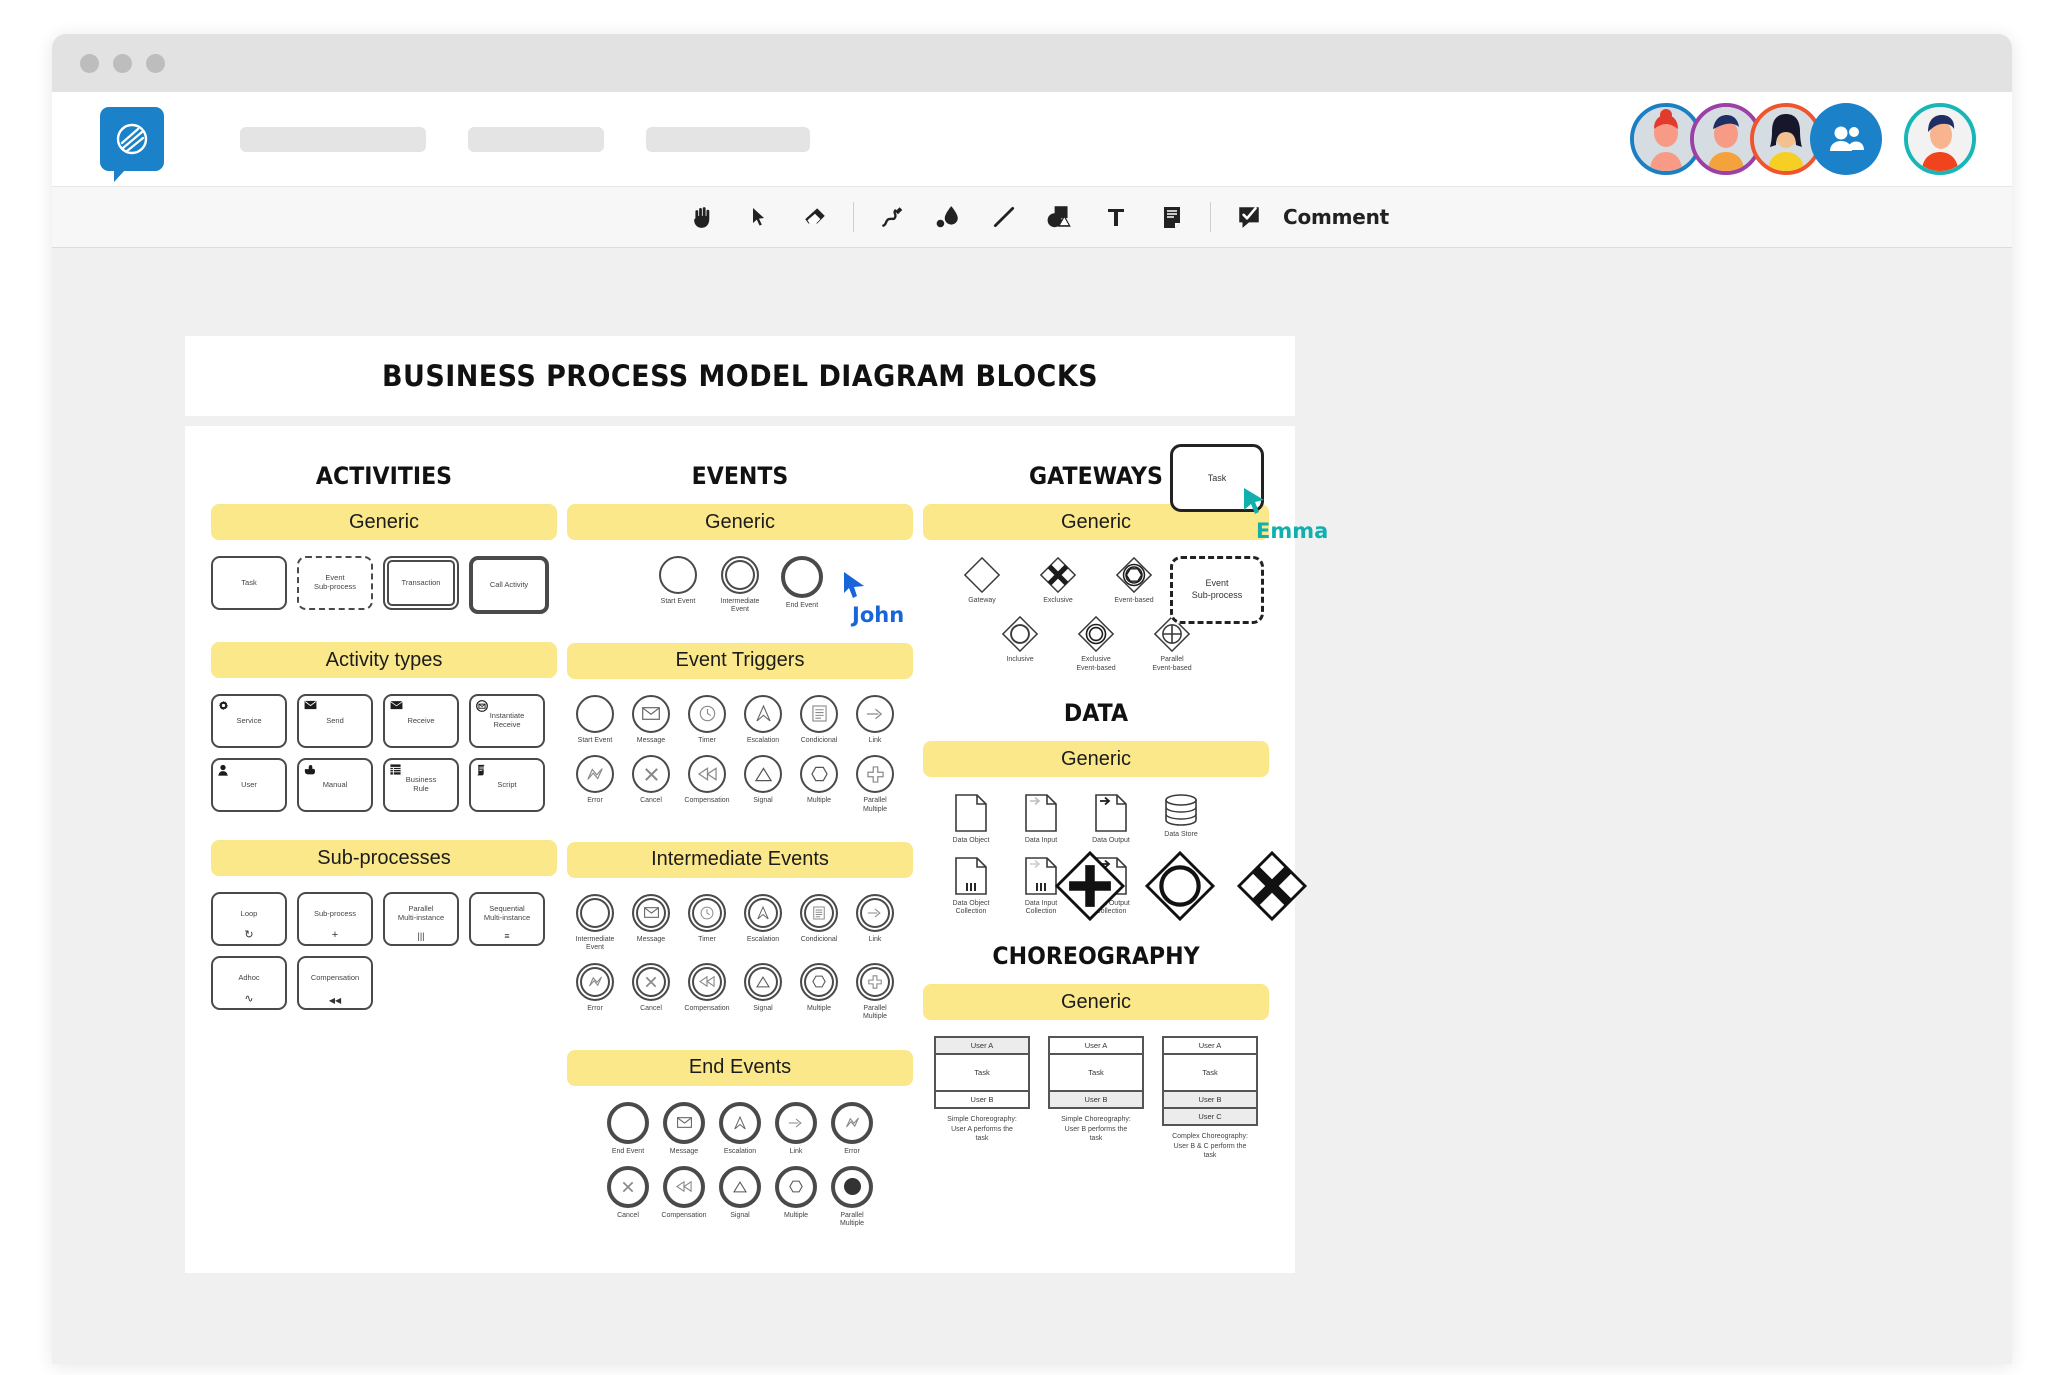  What do you see at coordinates (1134, 580) in the screenshot?
I see `gateway-event-based: Event-based` at bounding box center [1134, 580].